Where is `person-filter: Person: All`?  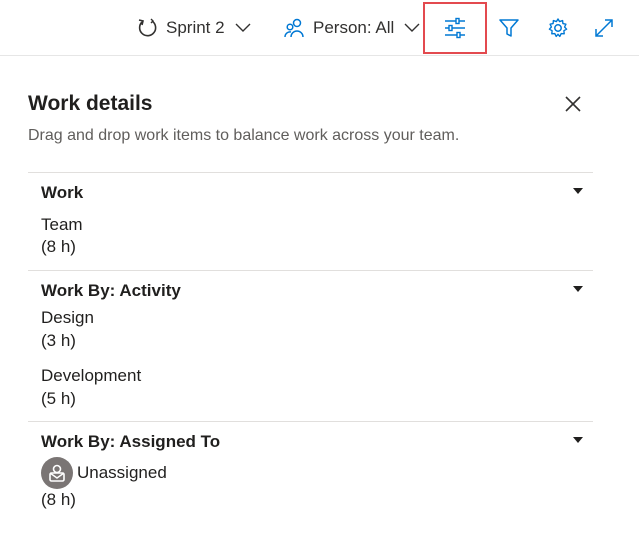 person-filter: Person: All is located at coordinates (351, 28).